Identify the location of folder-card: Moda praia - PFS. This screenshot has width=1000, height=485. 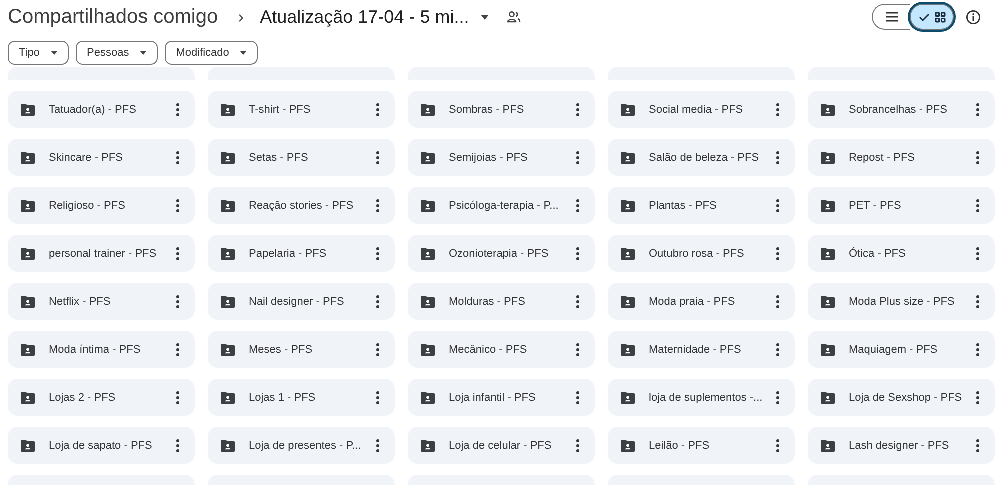
(701, 301).